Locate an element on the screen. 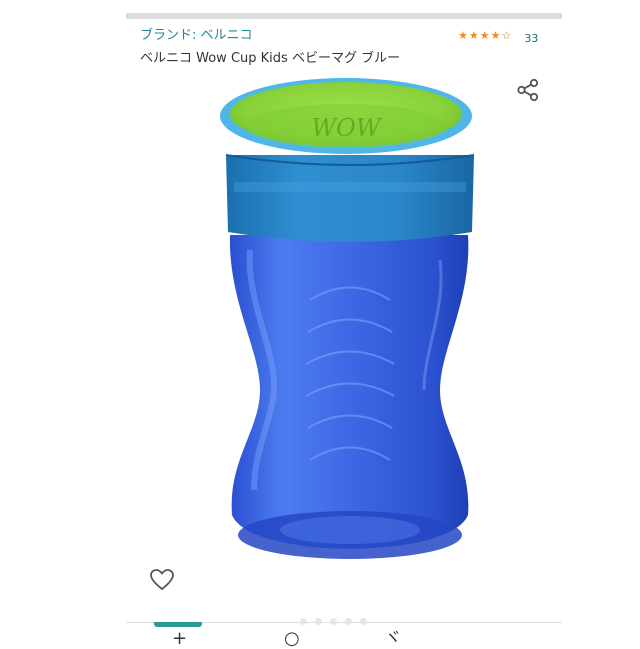  rating: ★ ★ ★ ★ ☆ 33 is located at coordinates (498, 35).